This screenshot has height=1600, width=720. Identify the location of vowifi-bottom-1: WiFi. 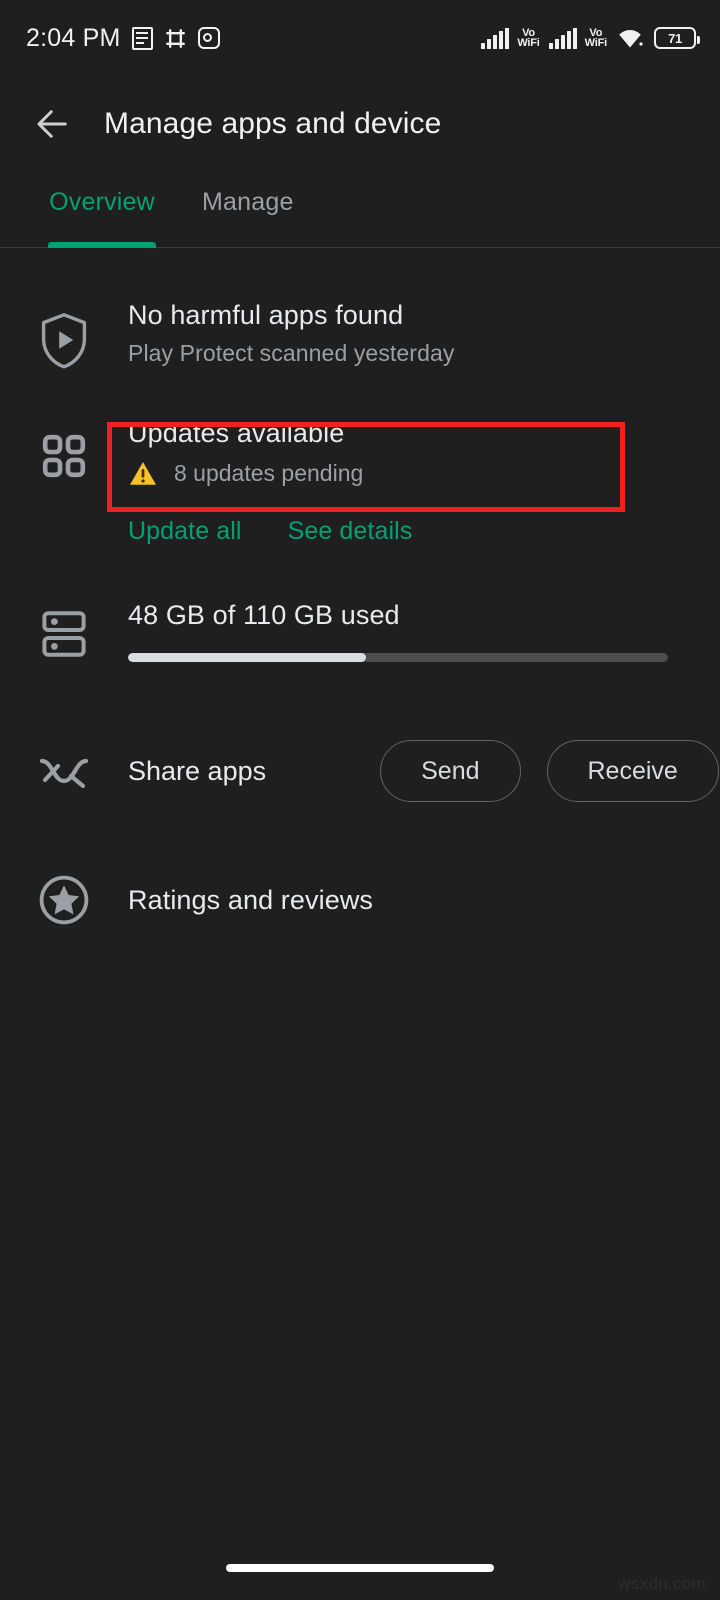
(528, 43).